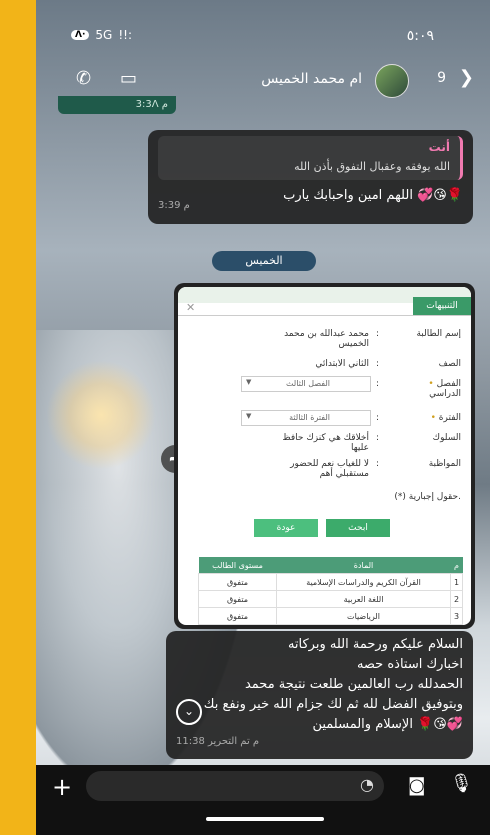  Describe the element at coordinates (444, 464) in the screenshot. I see `field-label: المواظبة` at that location.